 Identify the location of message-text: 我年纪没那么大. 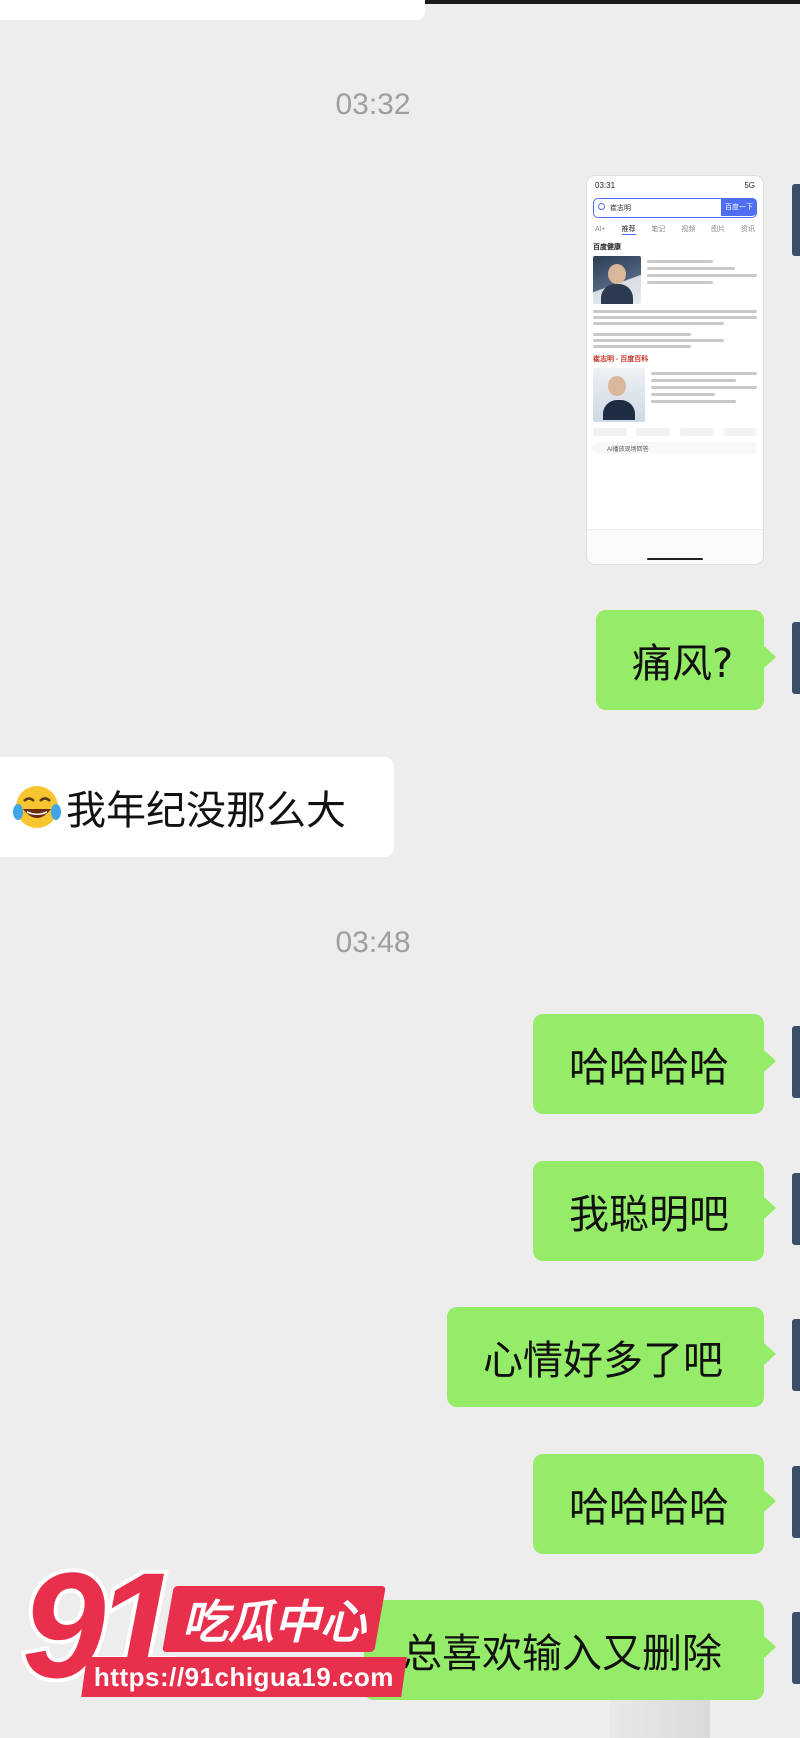
(206, 811).